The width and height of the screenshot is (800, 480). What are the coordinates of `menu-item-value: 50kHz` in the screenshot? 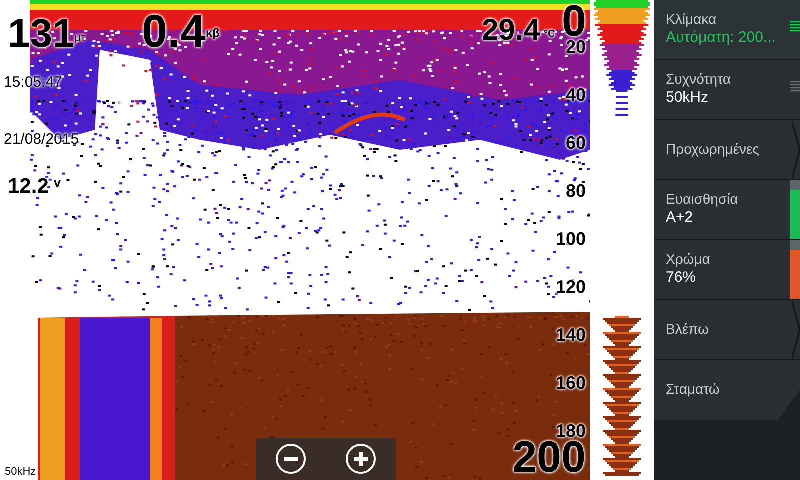 It's located at (688, 98).